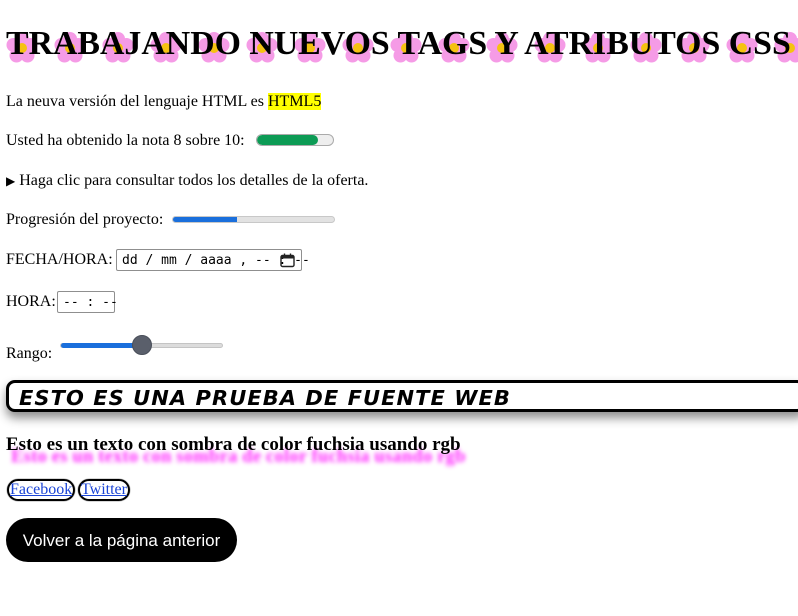 This screenshot has width=798, height=616. What do you see at coordinates (121, 540) in the screenshot?
I see `back-button: Volver a la página anterior` at bounding box center [121, 540].